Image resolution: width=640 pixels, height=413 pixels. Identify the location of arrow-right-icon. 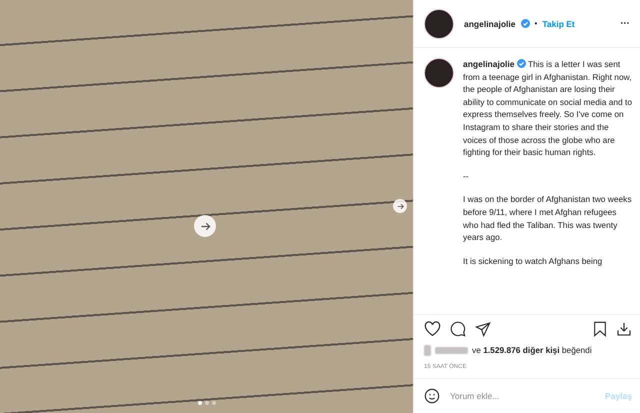
(400, 206).